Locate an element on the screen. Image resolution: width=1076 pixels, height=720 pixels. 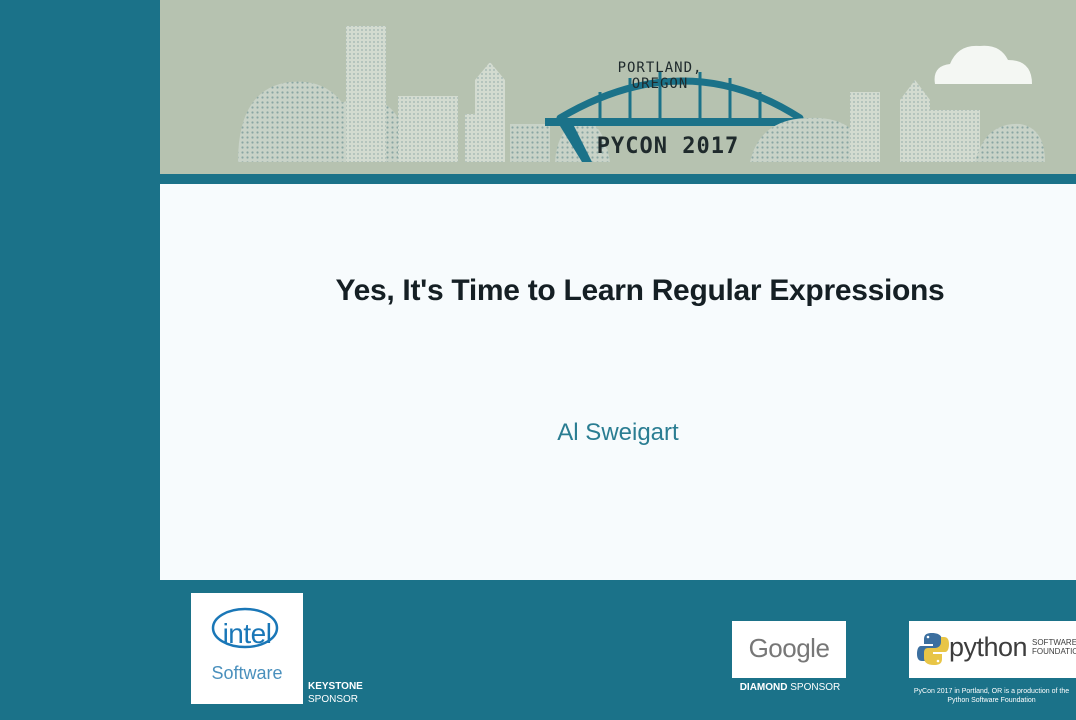
diamond-sponsor-label: DIAMOND SPONSOR is located at coordinates (790, 687).